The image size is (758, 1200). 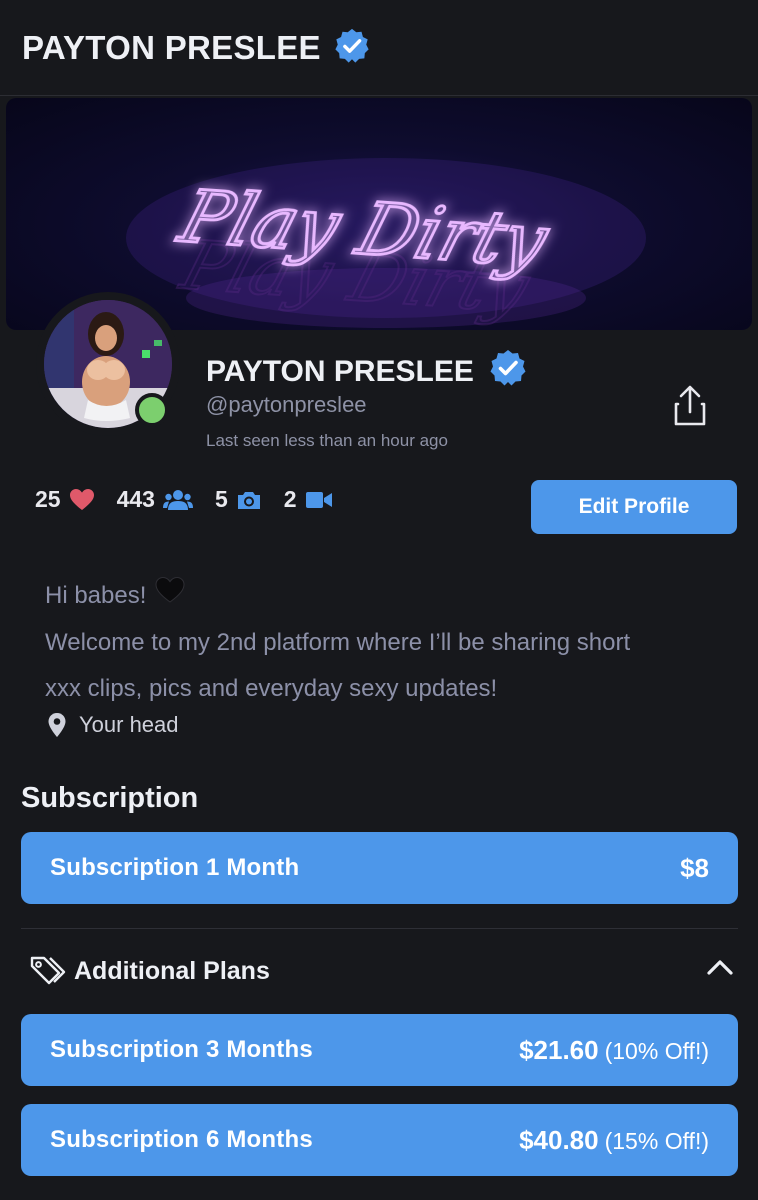 I want to click on edit-profile-button: Edit Profile, so click(x=634, y=507).